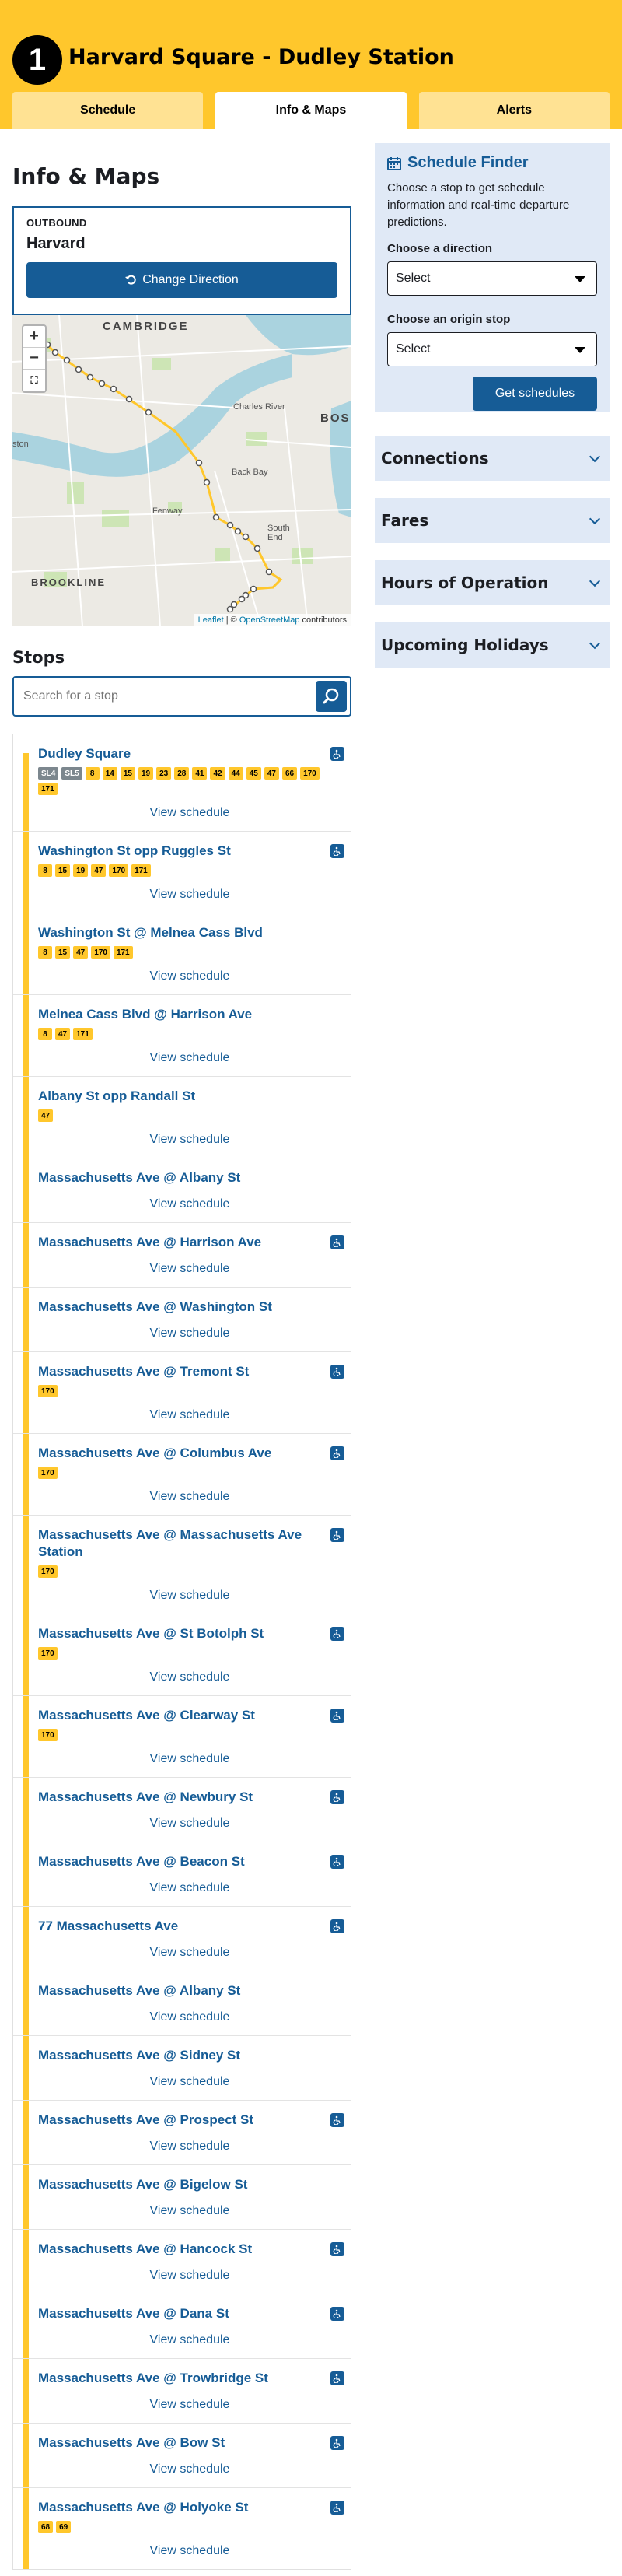 Image resolution: width=622 pixels, height=2576 pixels. I want to click on stop-name: Massachusetts Ave @ Columbus Ave, so click(189, 1453).